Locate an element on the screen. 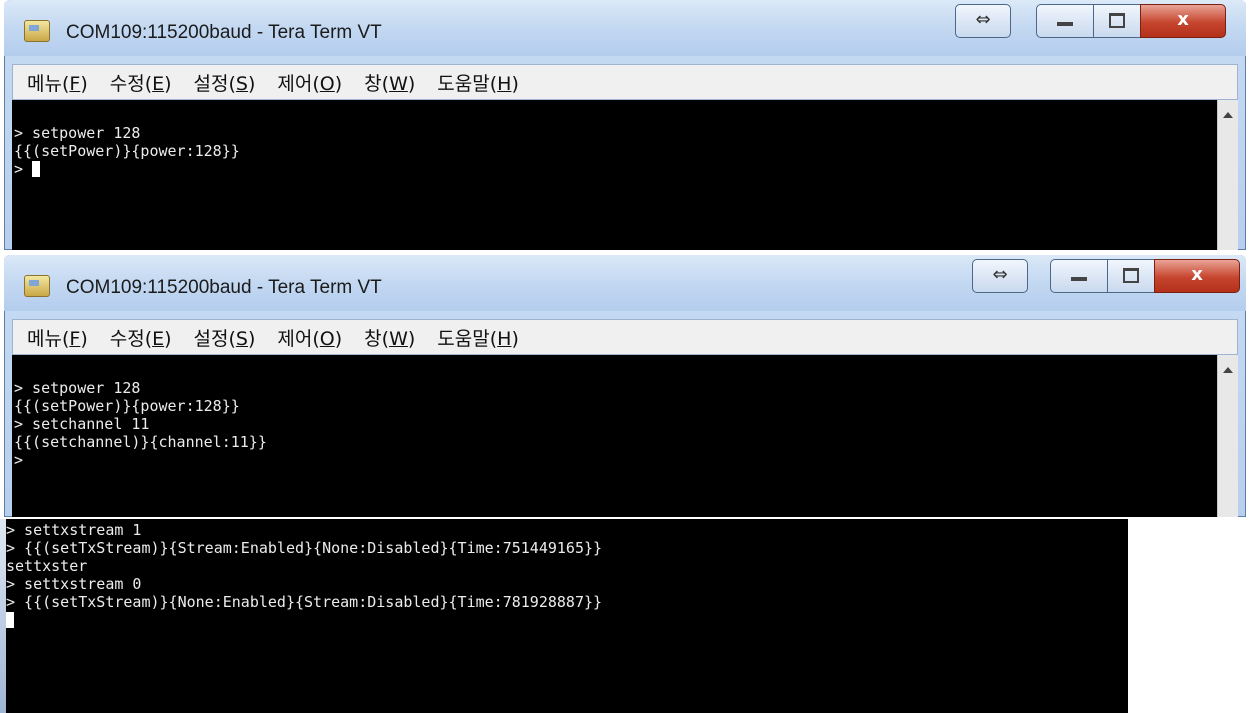 The image size is (1250, 713). terminal-line: settxster is located at coordinates (47, 566).